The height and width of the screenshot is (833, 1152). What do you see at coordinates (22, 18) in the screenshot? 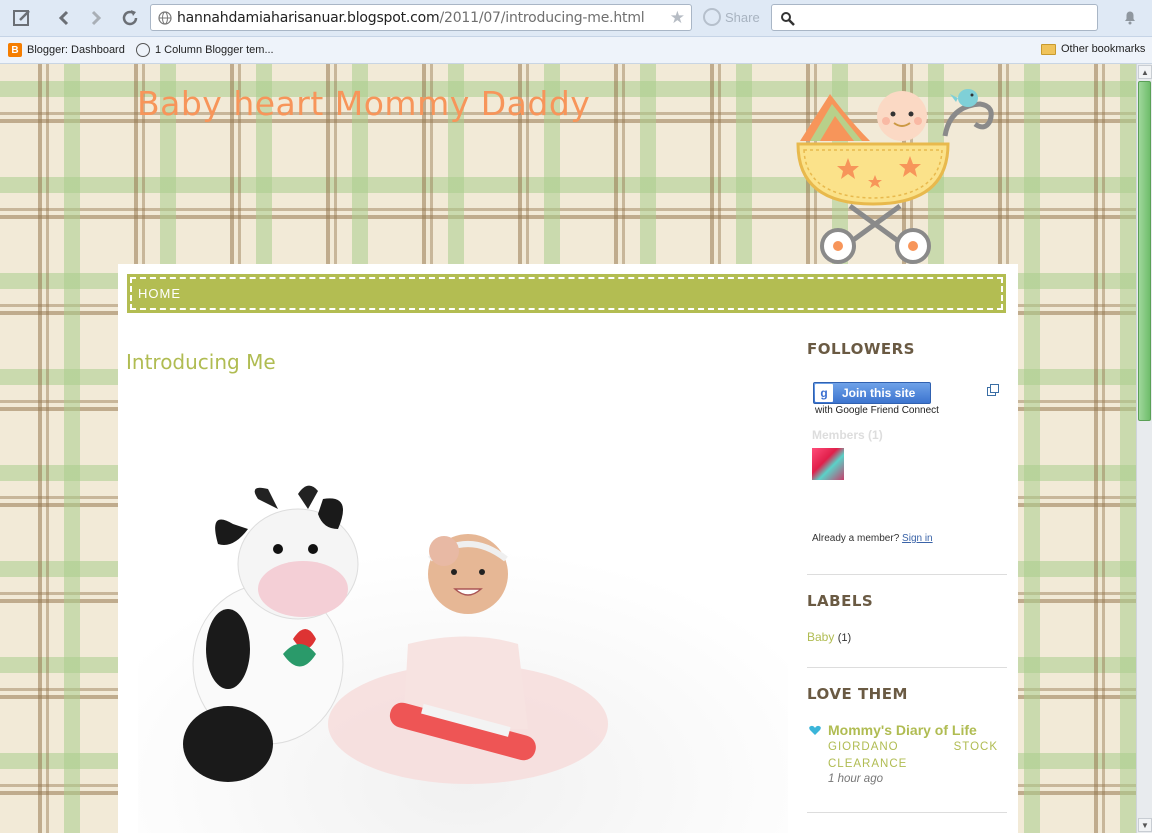
I see `edit-page-icon` at bounding box center [22, 18].